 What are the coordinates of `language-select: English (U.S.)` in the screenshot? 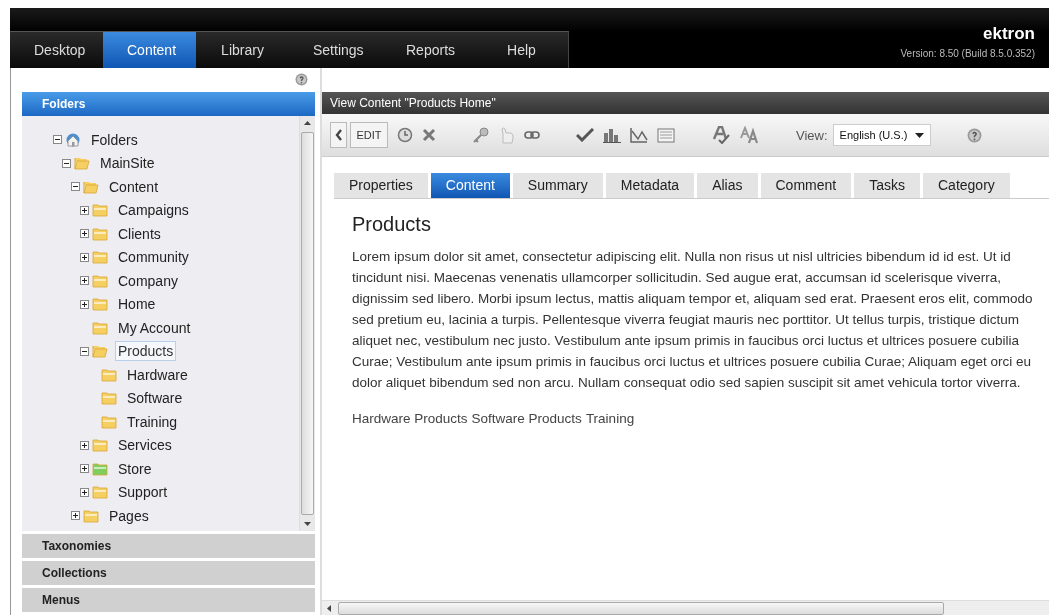 It's located at (882, 135).